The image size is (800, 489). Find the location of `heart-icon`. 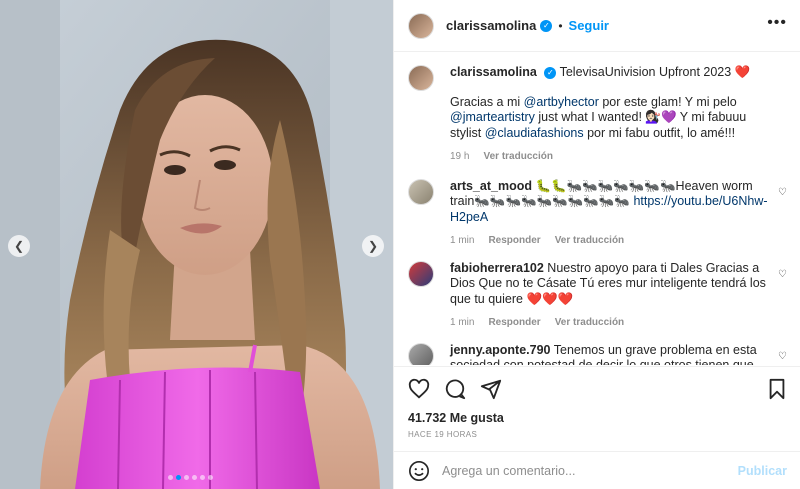

heart-icon is located at coordinates (419, 389).